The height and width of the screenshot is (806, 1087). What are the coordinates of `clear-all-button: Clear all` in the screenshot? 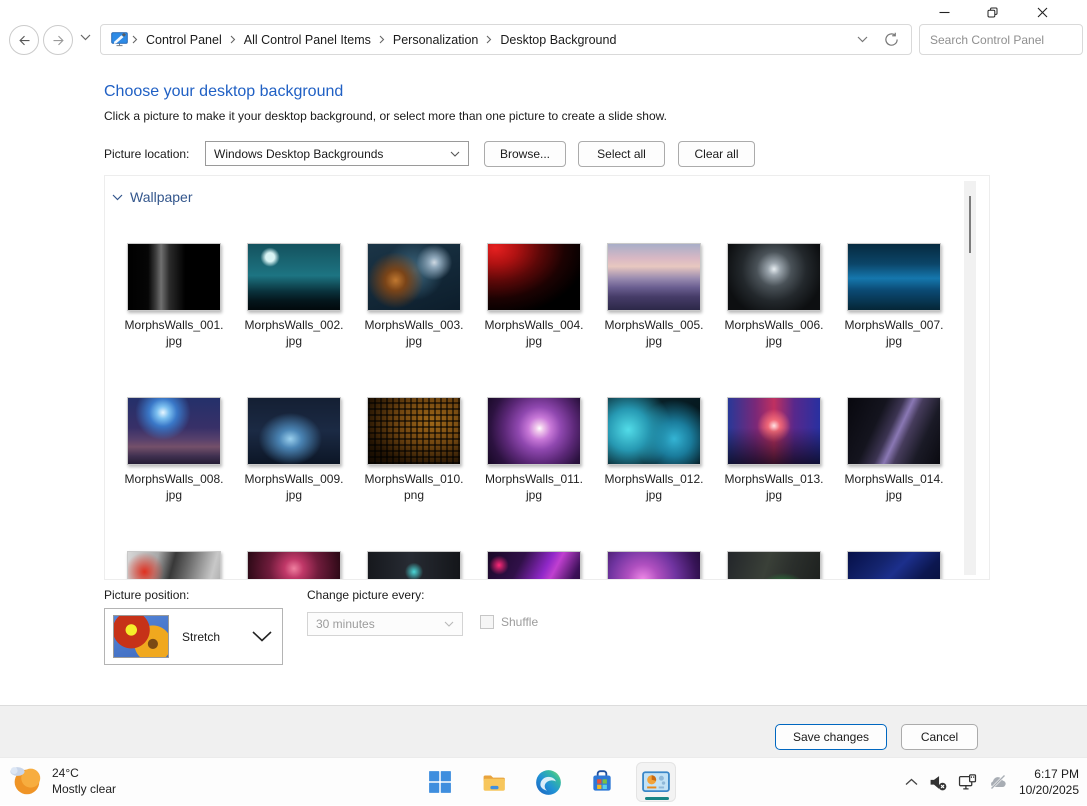 It's located at (716, 154).